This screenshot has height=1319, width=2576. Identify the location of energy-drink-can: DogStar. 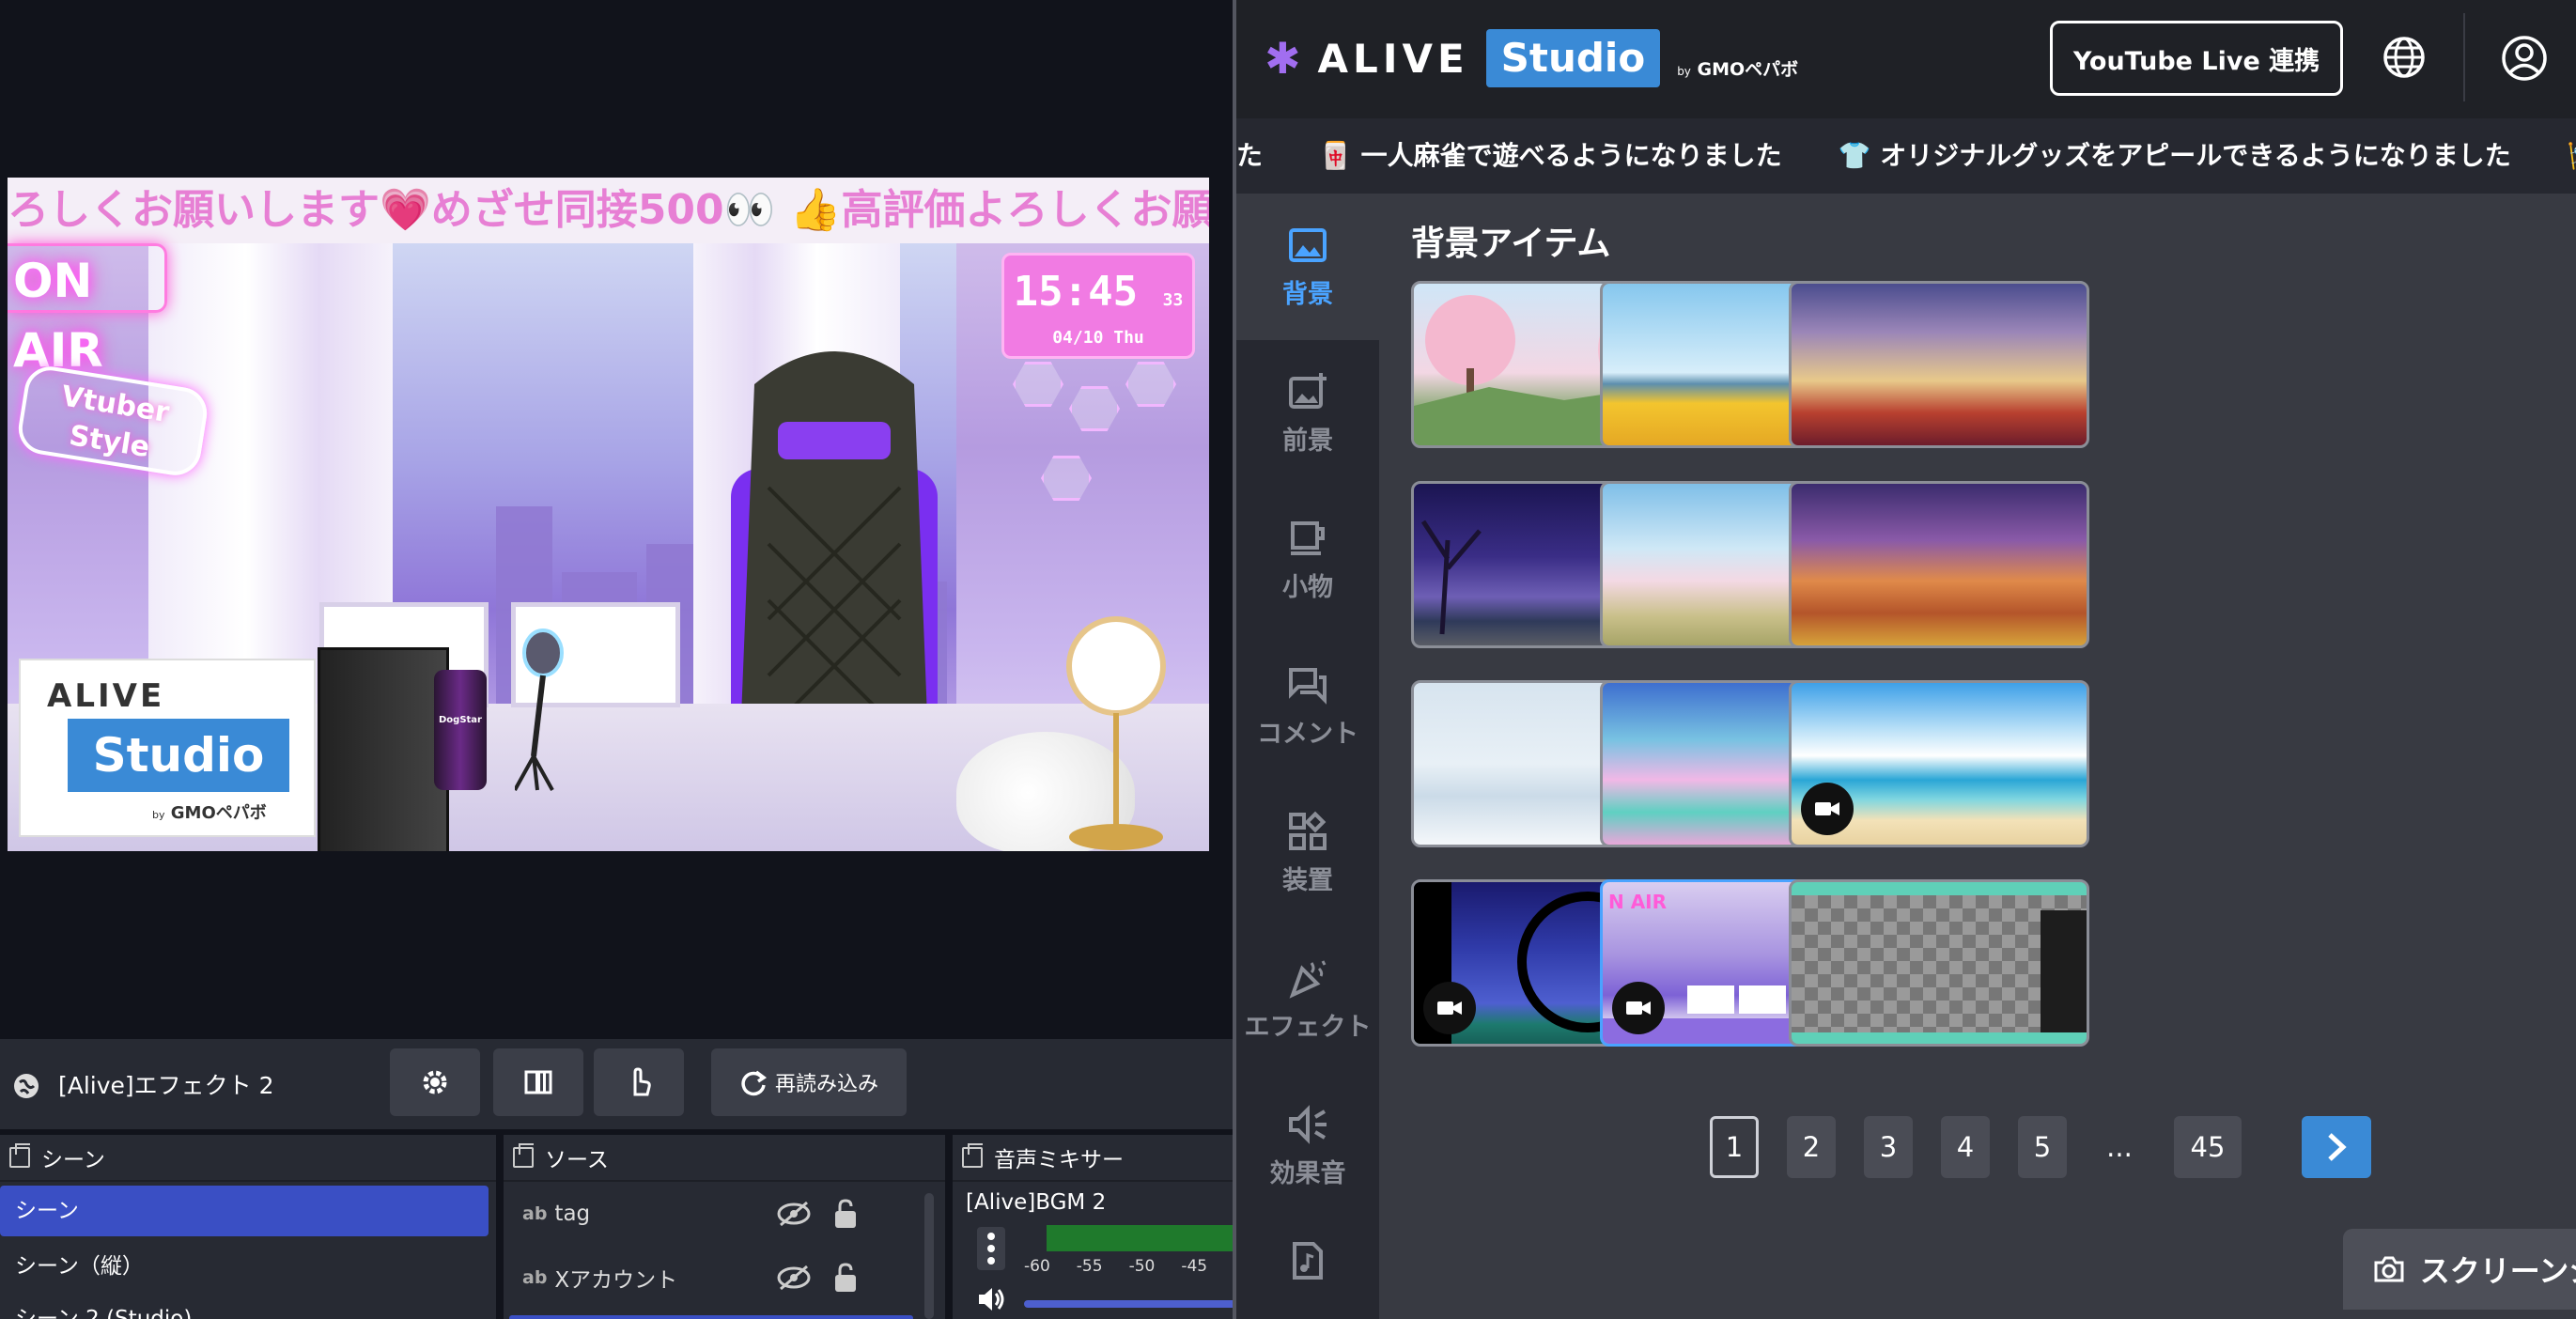
(460, 730).